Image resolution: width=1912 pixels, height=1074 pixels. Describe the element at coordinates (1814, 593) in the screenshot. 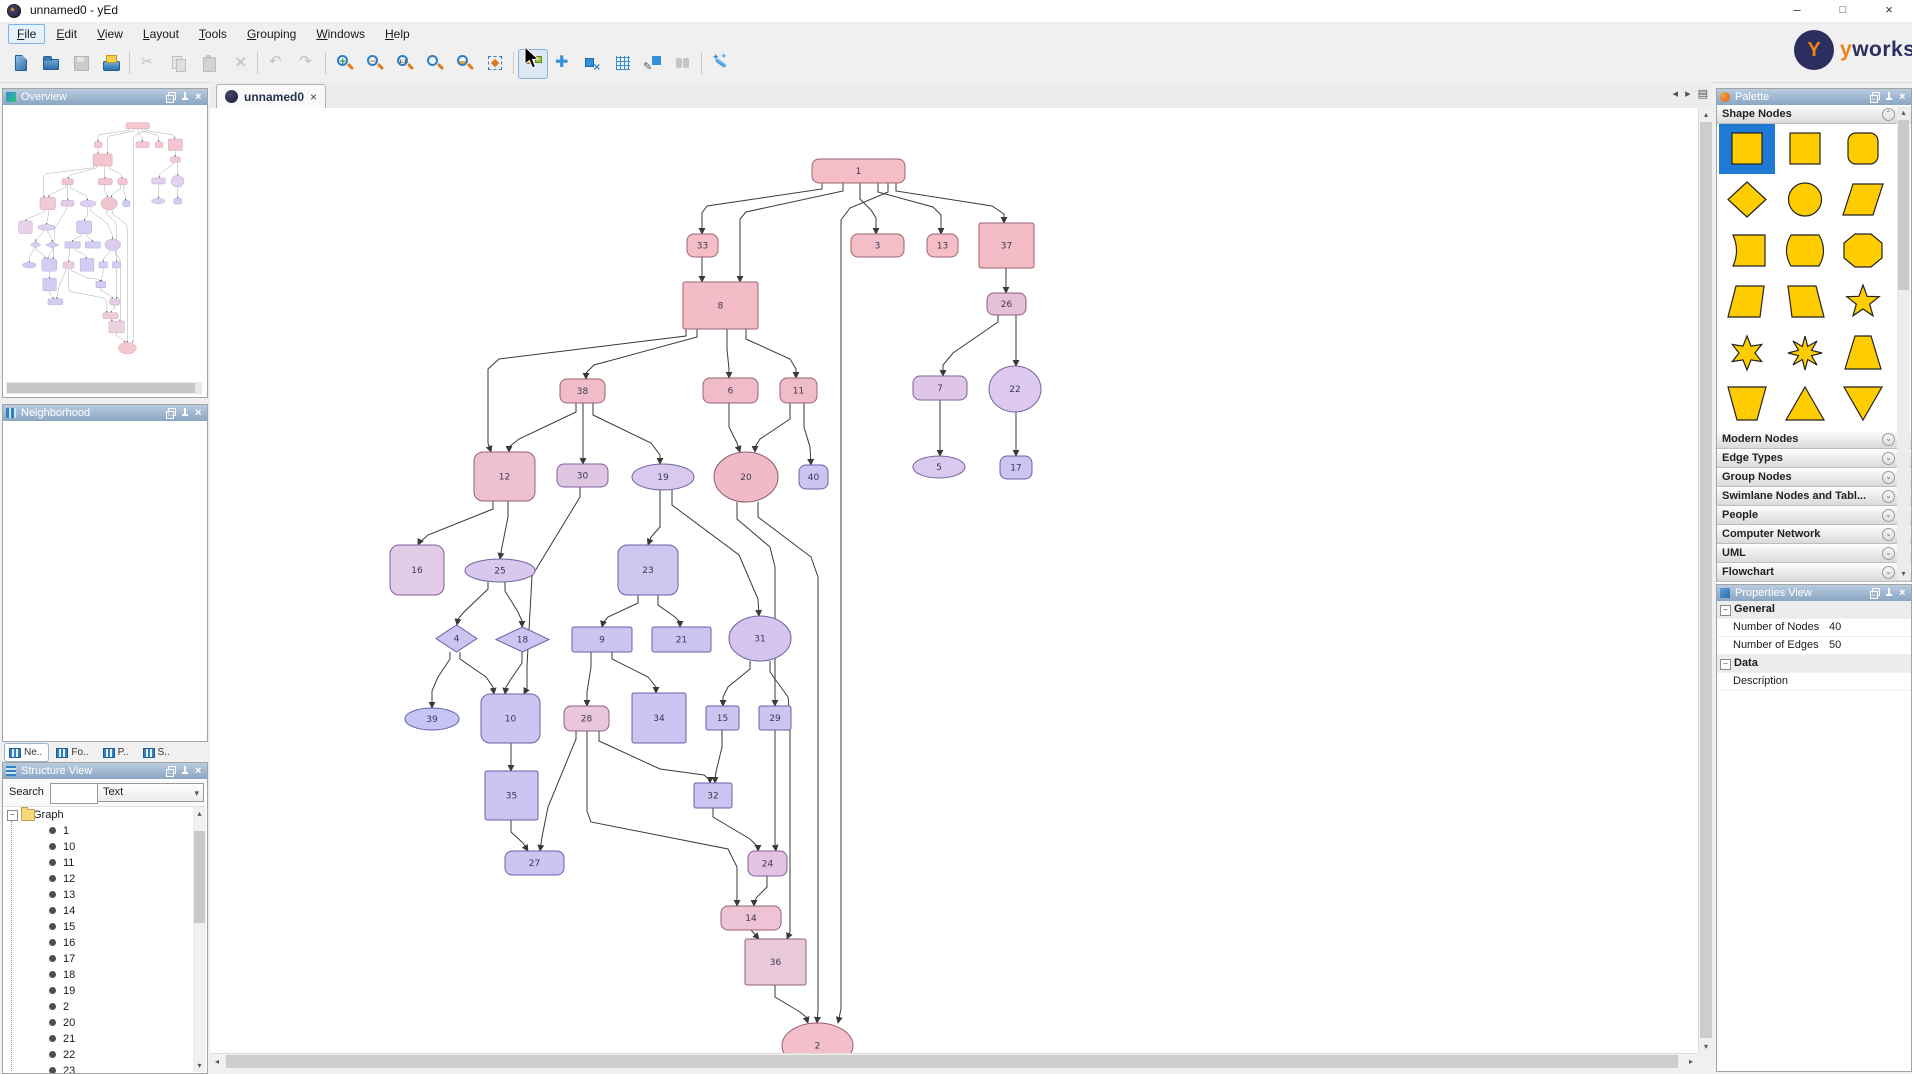

I see `properties-panel-header: Properties View` at that location.